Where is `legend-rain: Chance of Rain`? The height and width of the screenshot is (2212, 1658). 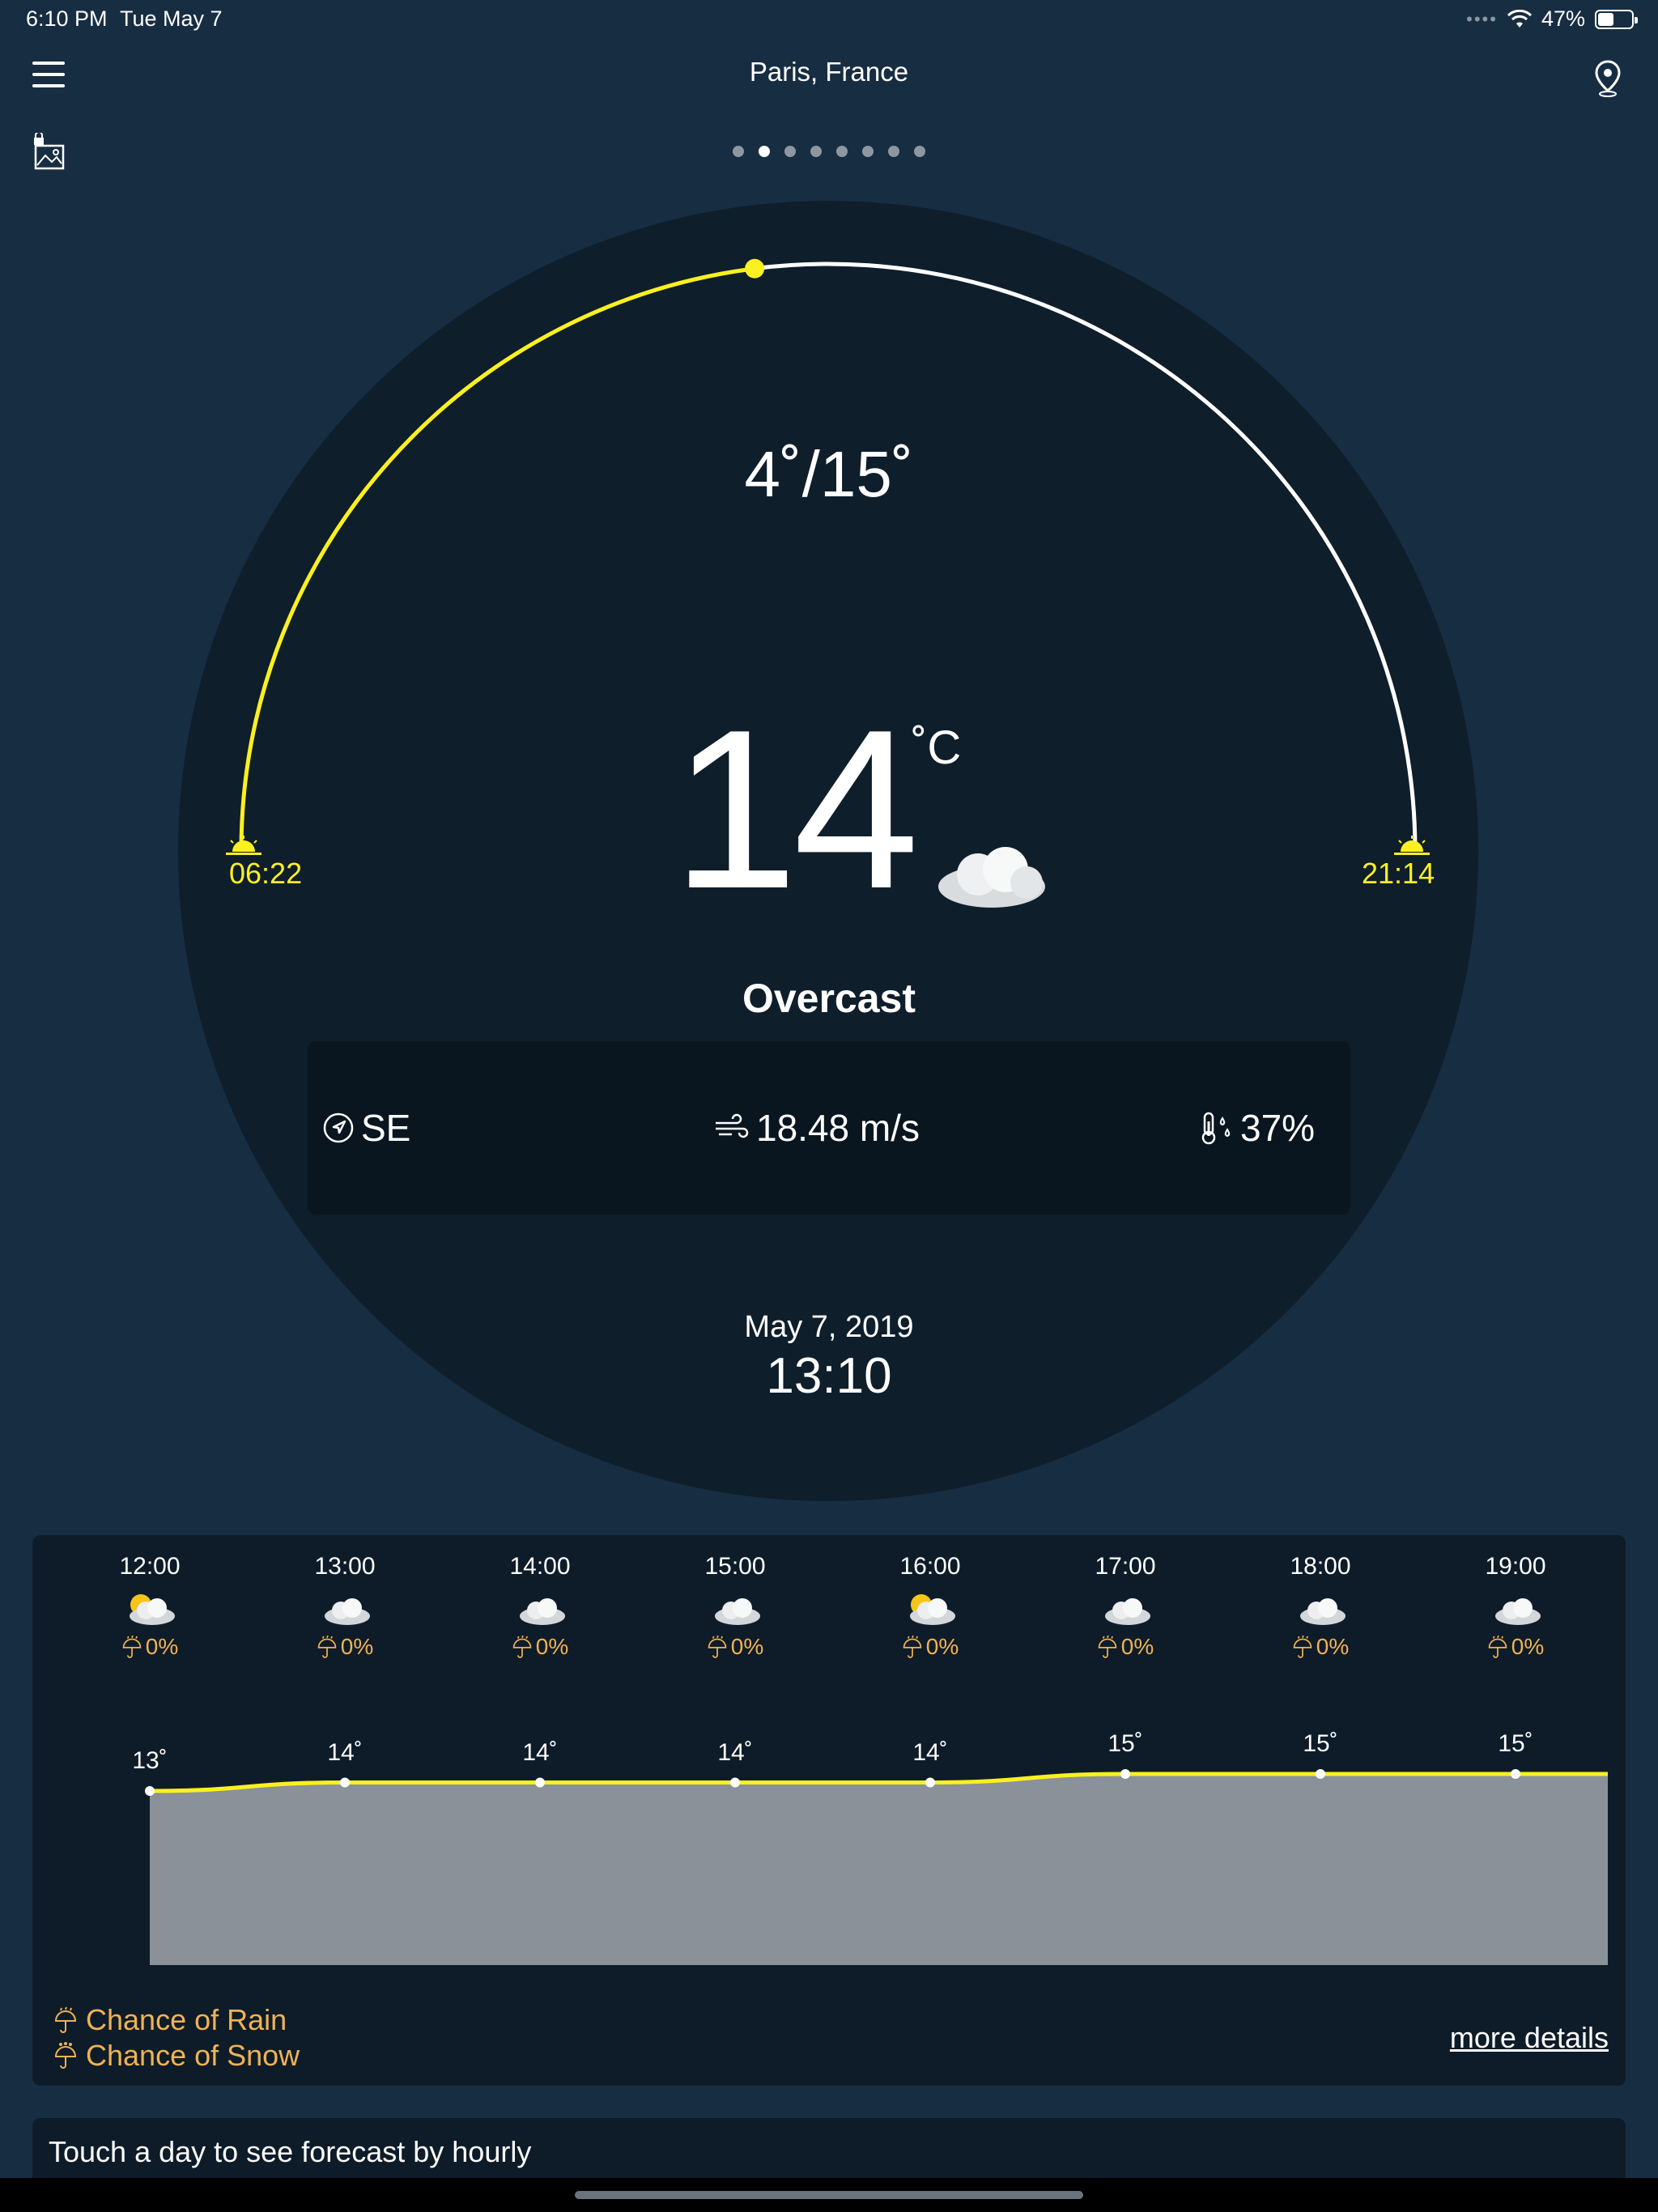
legend-rain: Chance of Rain is located at coordinates (170, 2020).